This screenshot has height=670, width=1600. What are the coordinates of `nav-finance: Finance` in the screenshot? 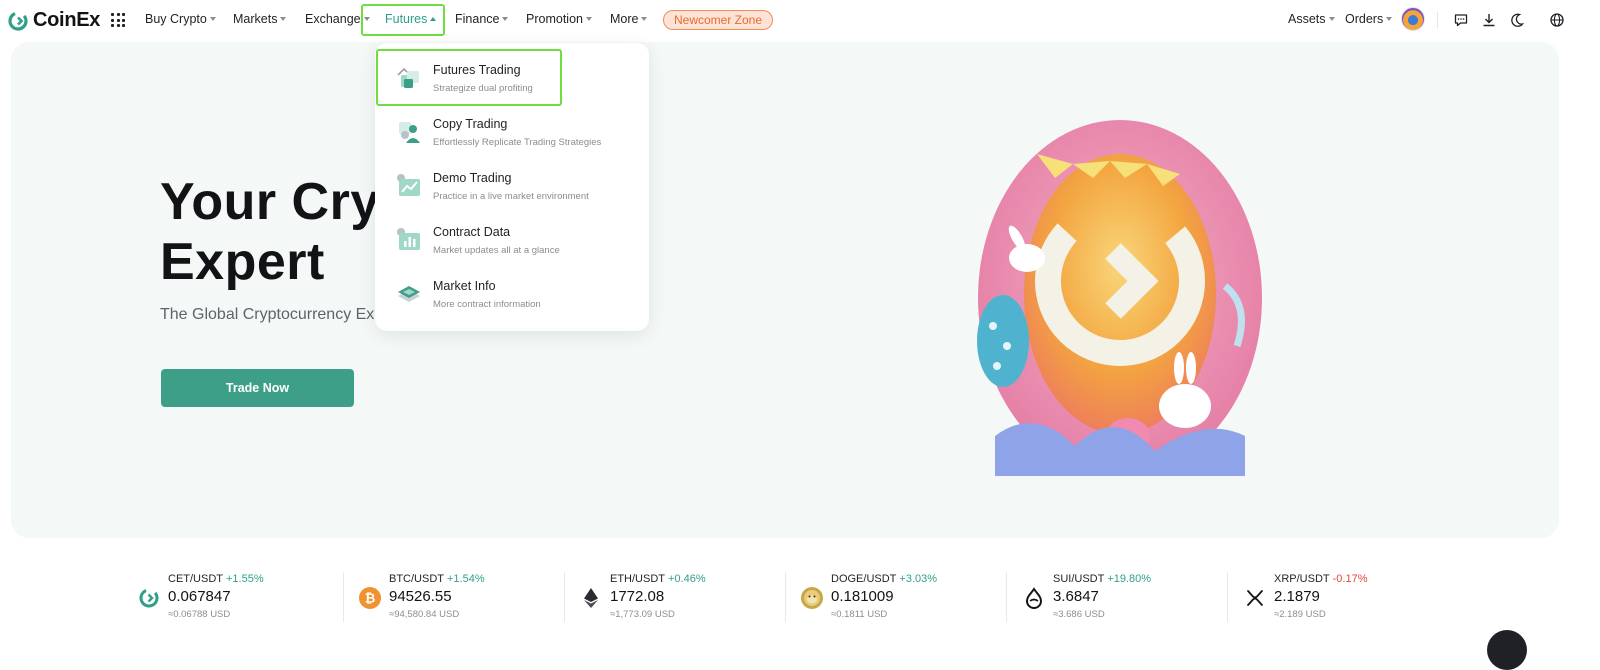 It's located at (482, 19).